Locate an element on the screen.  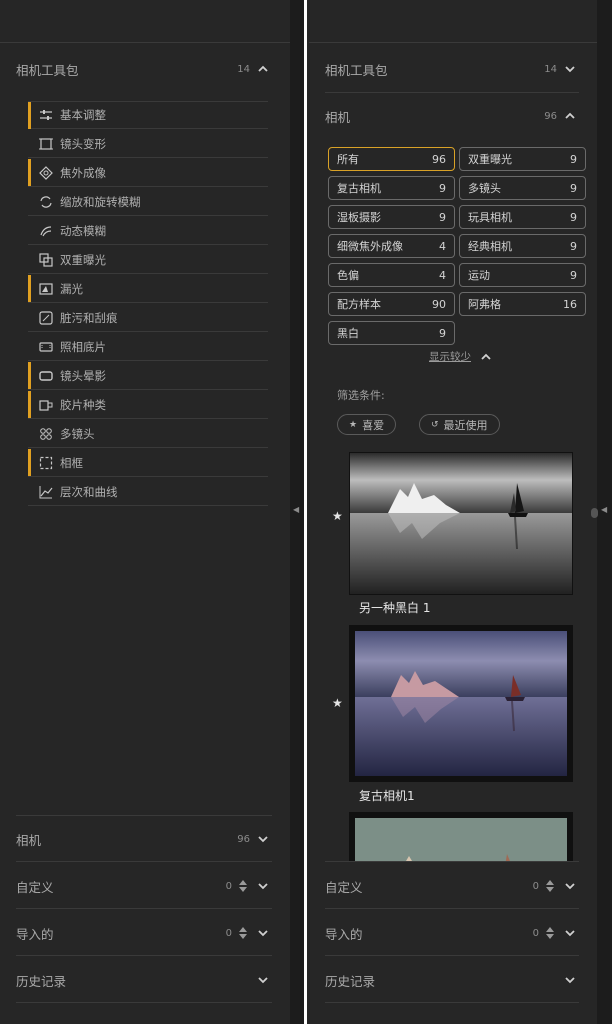
film-negative-icon is located at coordinates (46, 346).